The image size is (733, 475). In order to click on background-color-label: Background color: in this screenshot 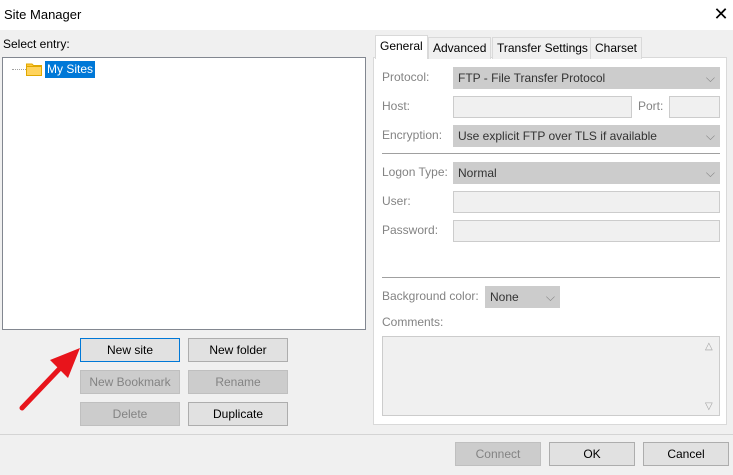, I will do `click(430, 296)`.